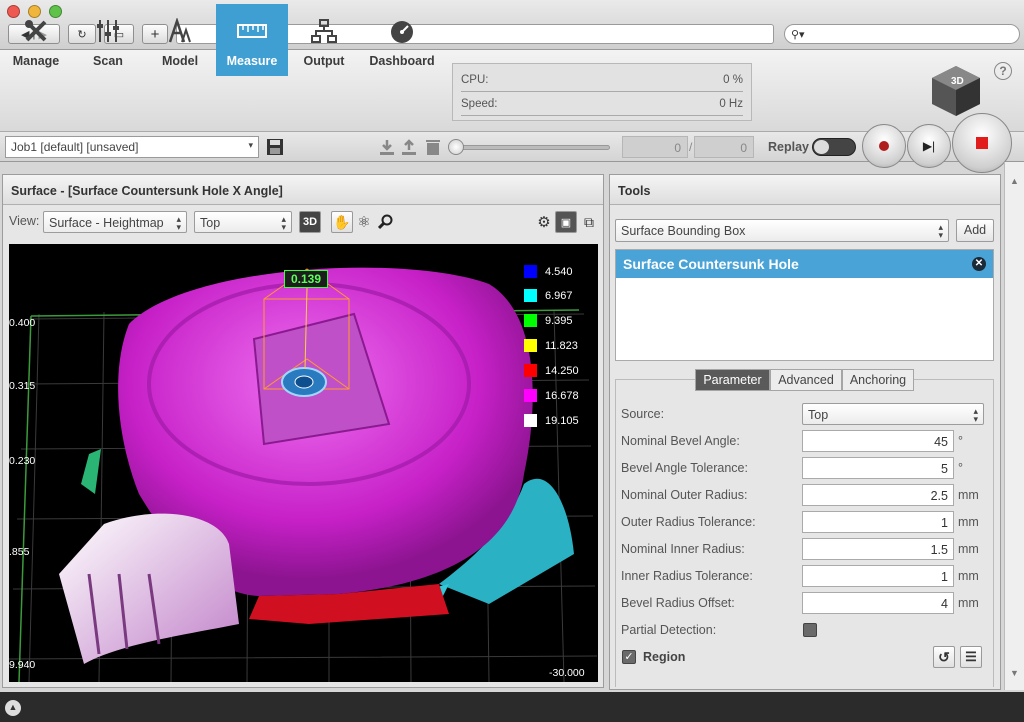 Image resolution: width=1024 pixels, height=722 pixels. What do you see at coordinates (108, 31) in the screenshot?
I see `sliders-icon` at bounding box center [108, 31].